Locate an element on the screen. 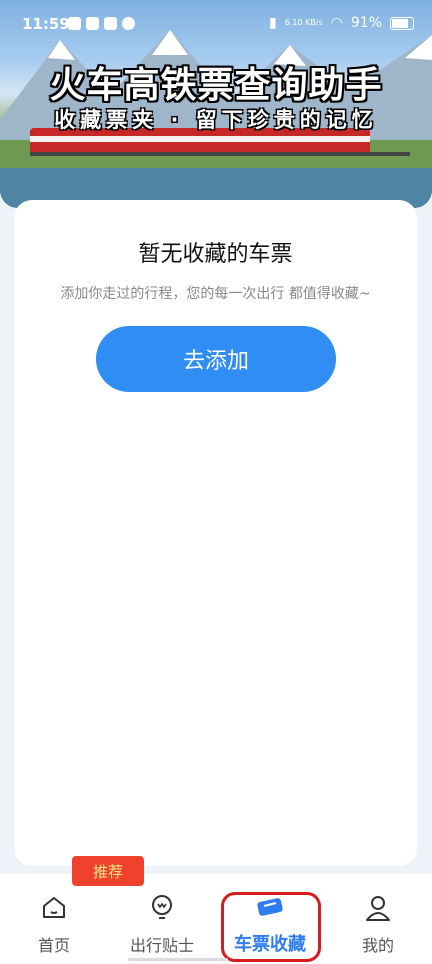 This screenshot has width=432, height=964. active-tab-highlight is located at coordinates (271, 927).